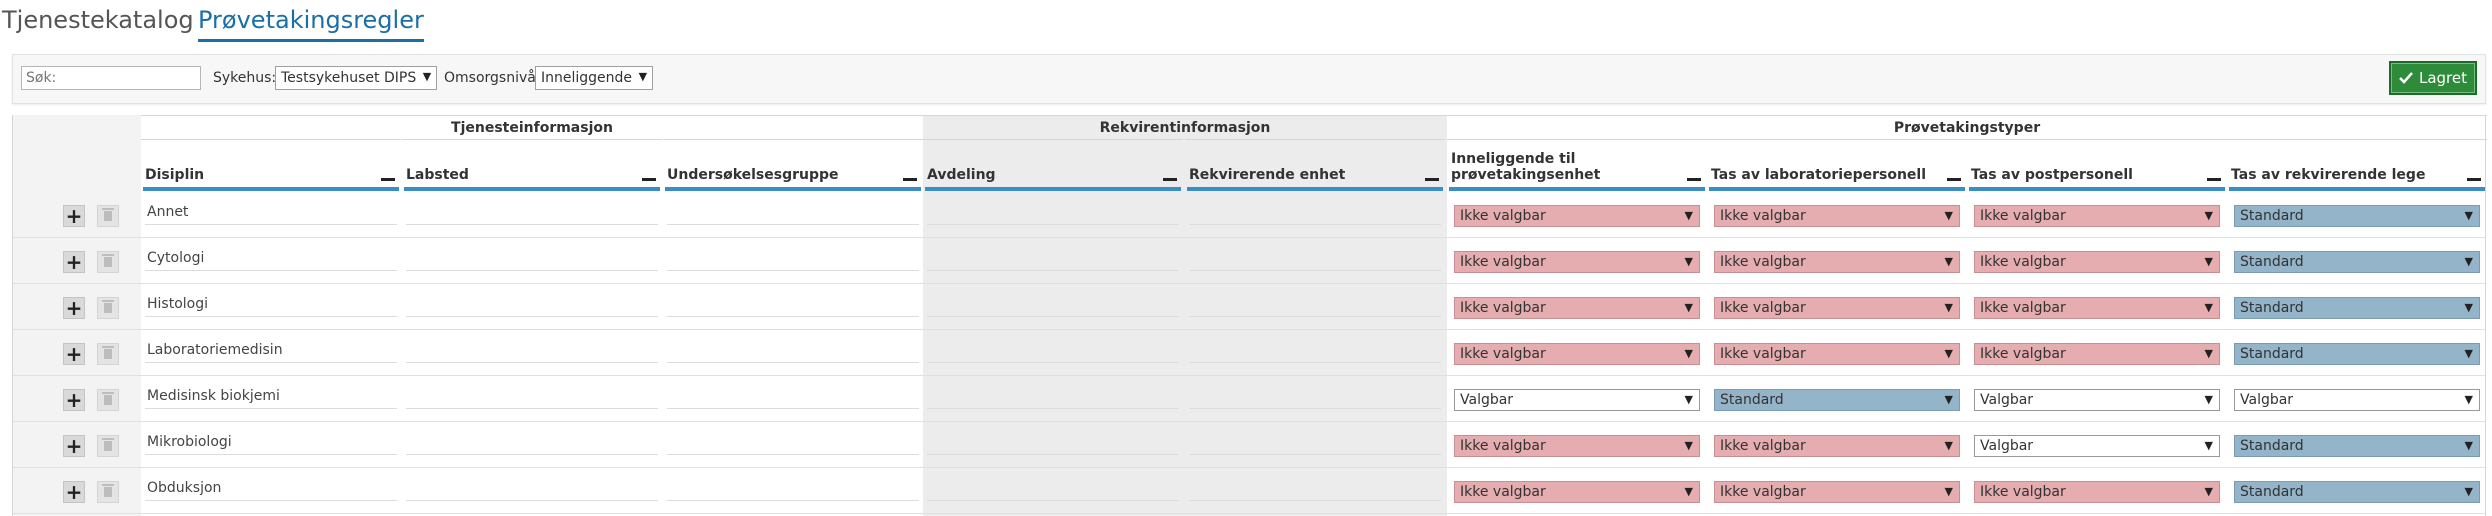 This screenshot has width=2492, height=516. I want to click on disiplin-cell: Medisinsk biokjemi, so click(213, 396).